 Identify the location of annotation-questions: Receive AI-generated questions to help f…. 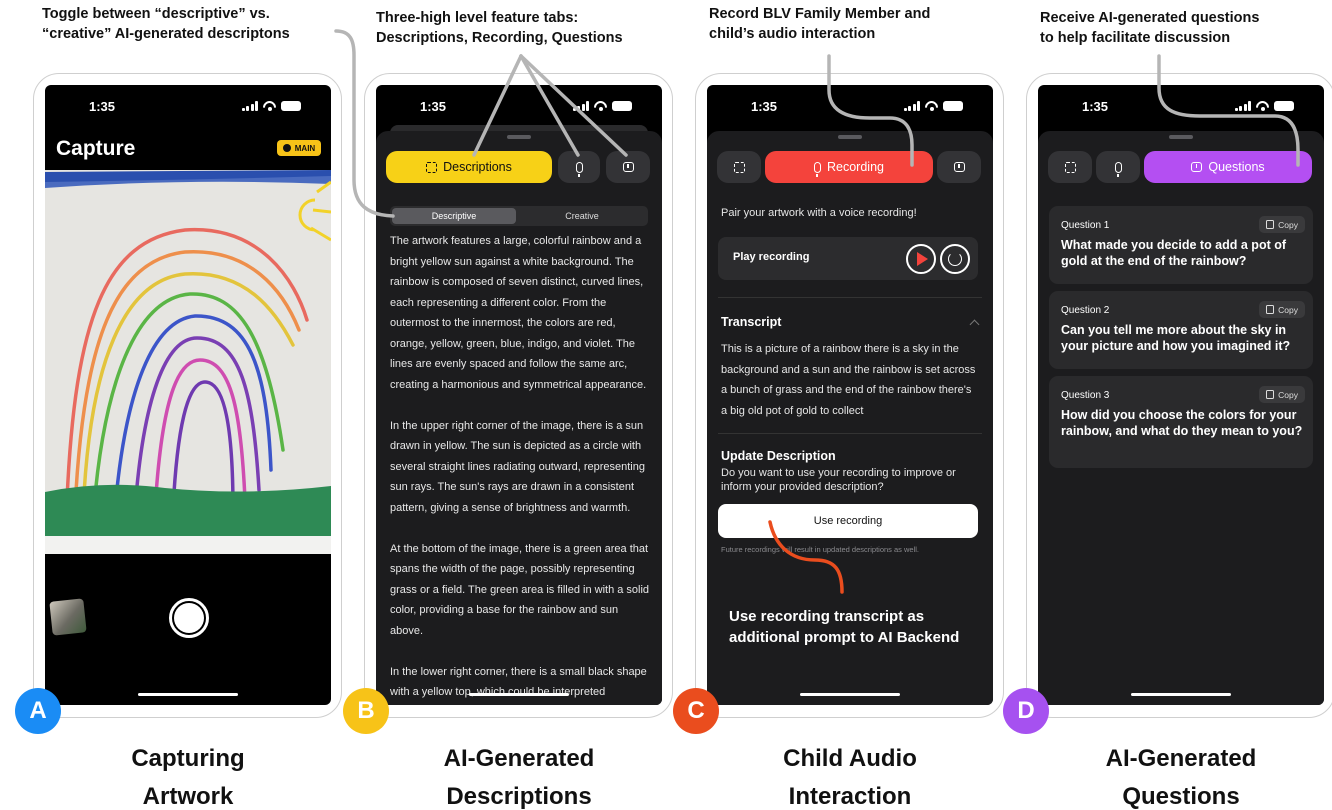
(1150, 28).